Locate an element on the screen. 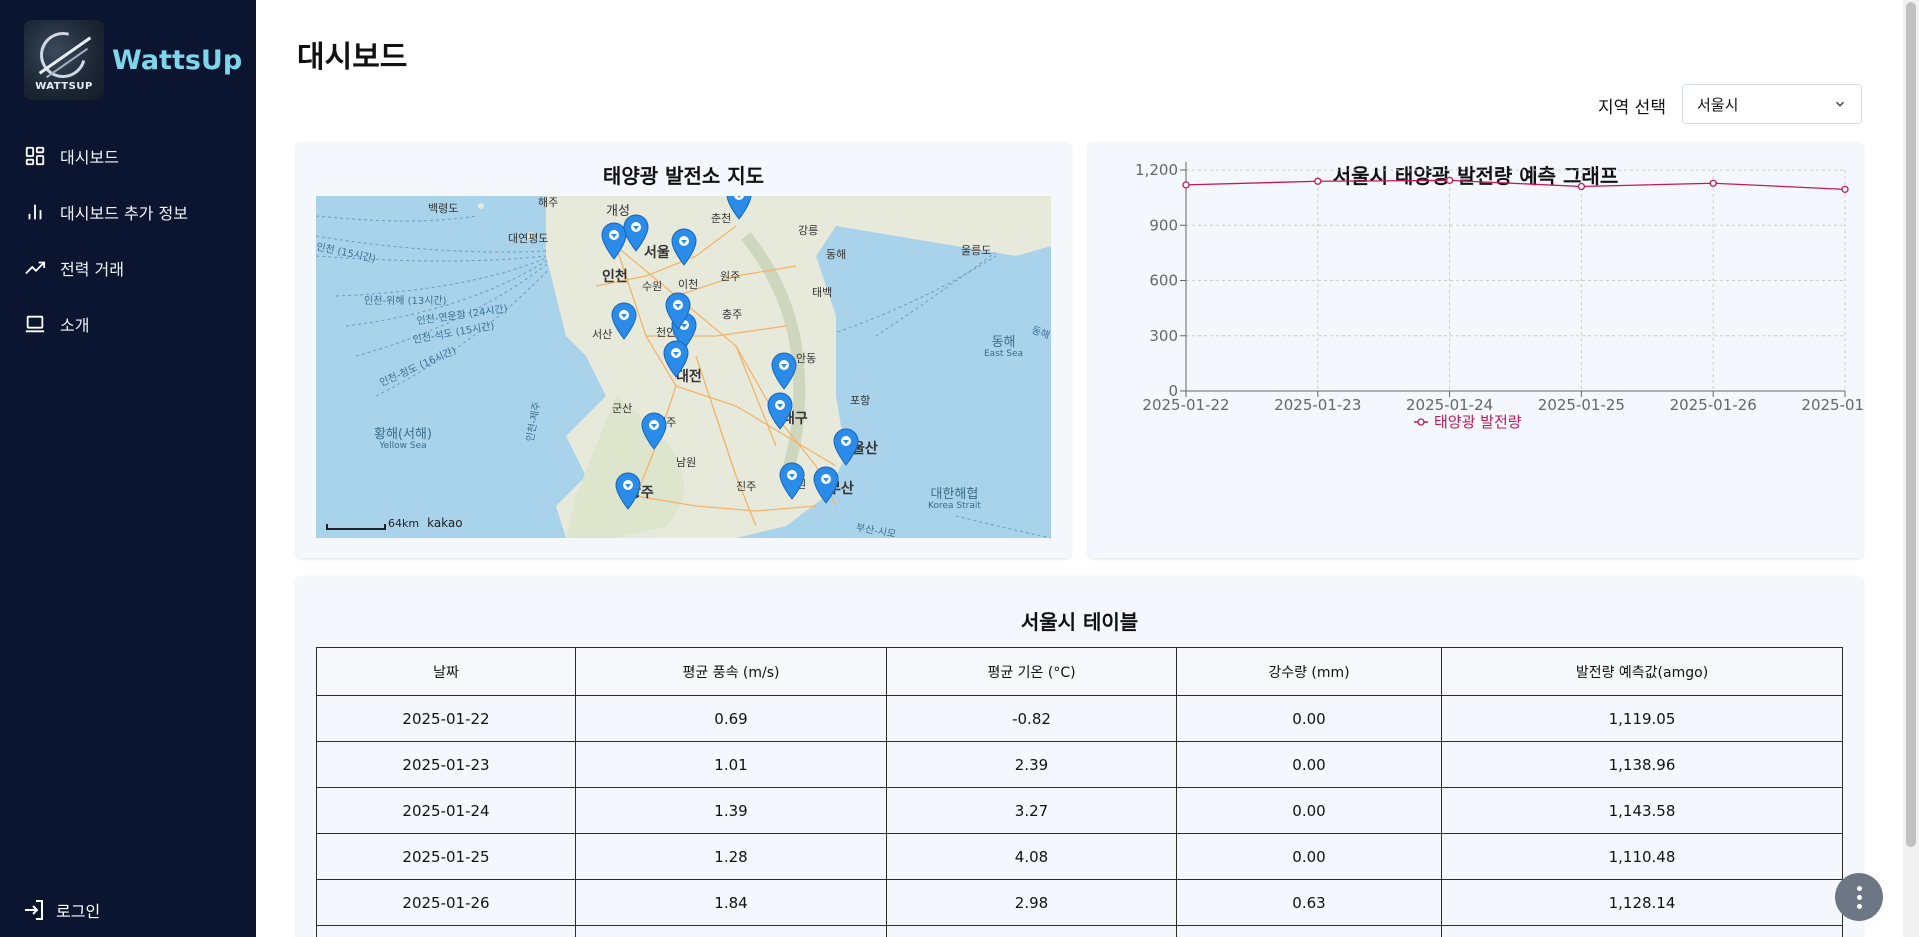 This screenshot has width=1919, height=937. map-scale-label: 64km is located at coordinates (404, 523).